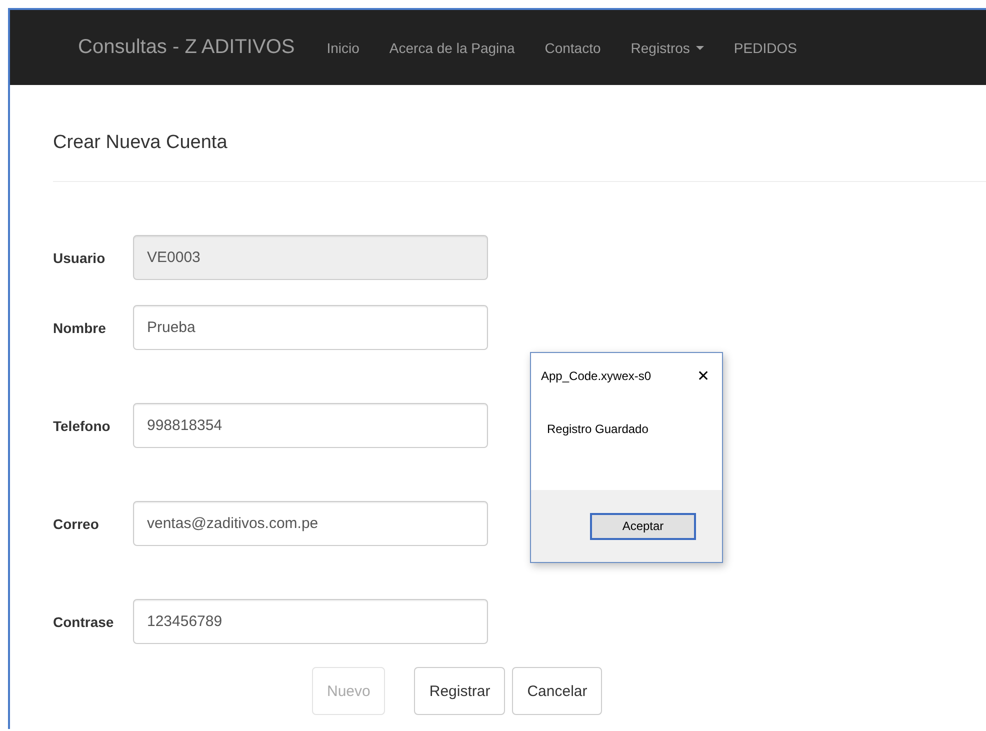 The width and height of the screenshot is (986, 731). I want to click on input-field: 998818354, so click(310, 425).